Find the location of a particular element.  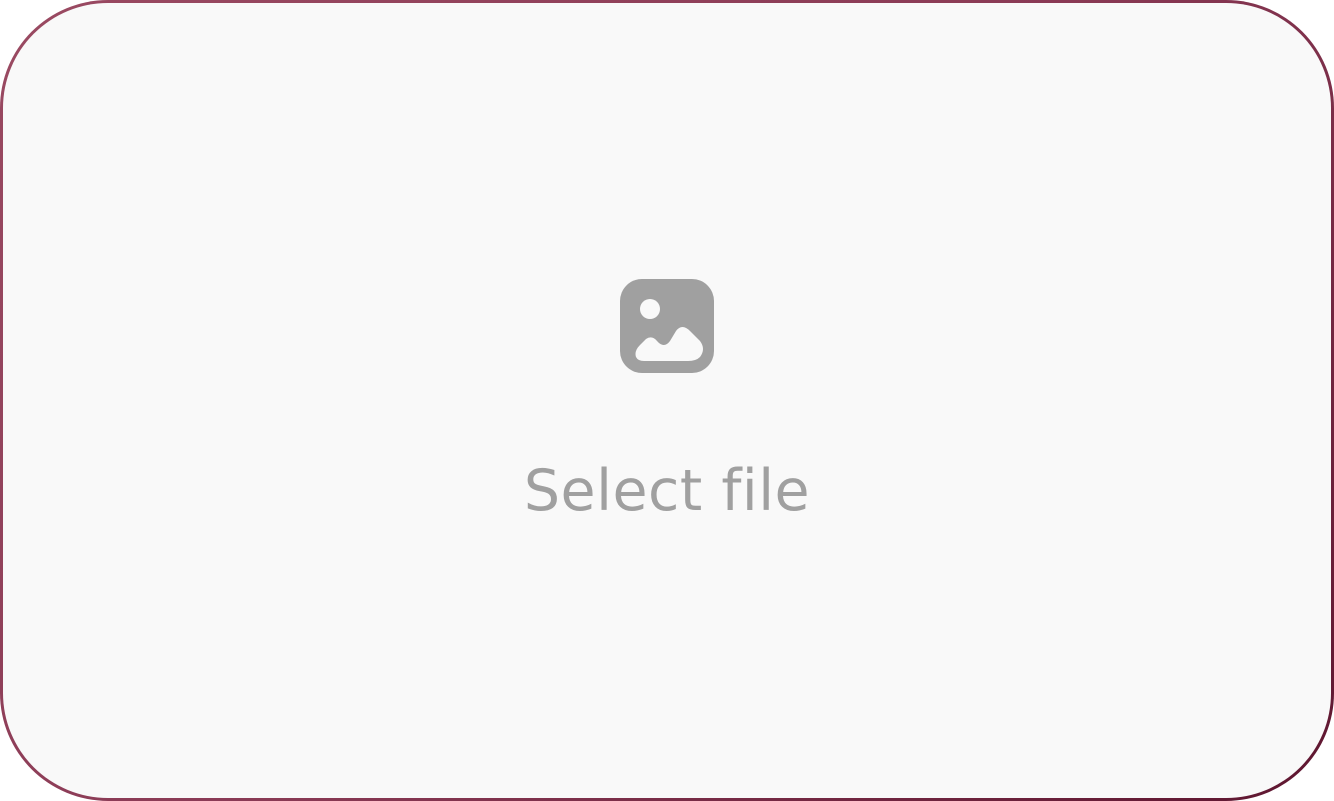

image-icon is located at coordinates (667, 326).